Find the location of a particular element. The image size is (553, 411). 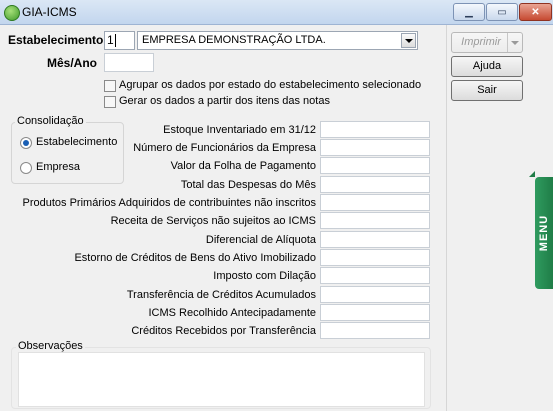

field-label: Total das Despesas do Mês is located at coordinates (248, 185).